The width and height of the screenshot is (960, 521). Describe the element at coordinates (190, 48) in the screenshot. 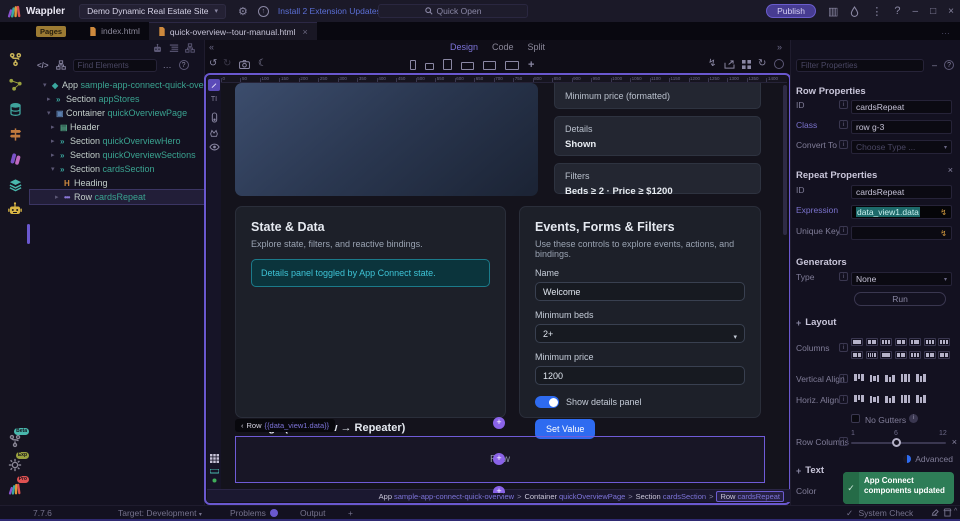

I see `structure-tree-icon` at that location.